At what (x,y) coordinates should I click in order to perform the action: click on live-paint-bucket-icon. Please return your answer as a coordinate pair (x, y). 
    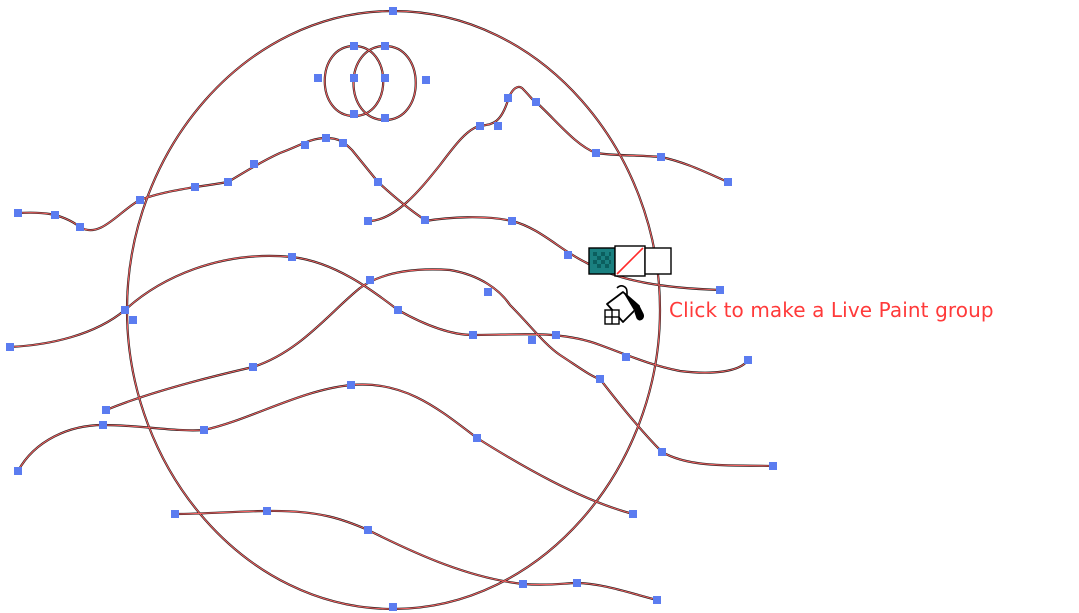
    Looking at the image, I should click on (624, 305).